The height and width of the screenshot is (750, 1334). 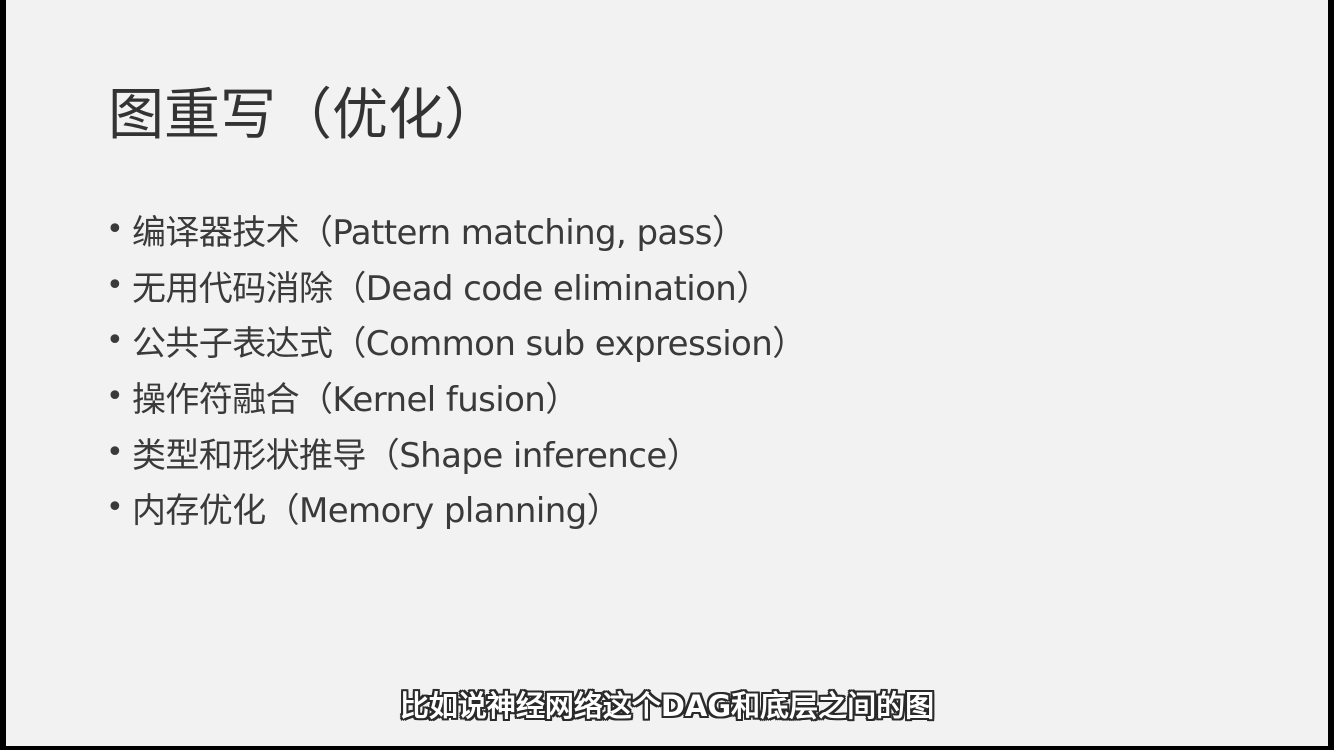 I want to click on video-subtitle: 比如说神经网络这个DAG和底层之间的图, so click(x=667, y=706).